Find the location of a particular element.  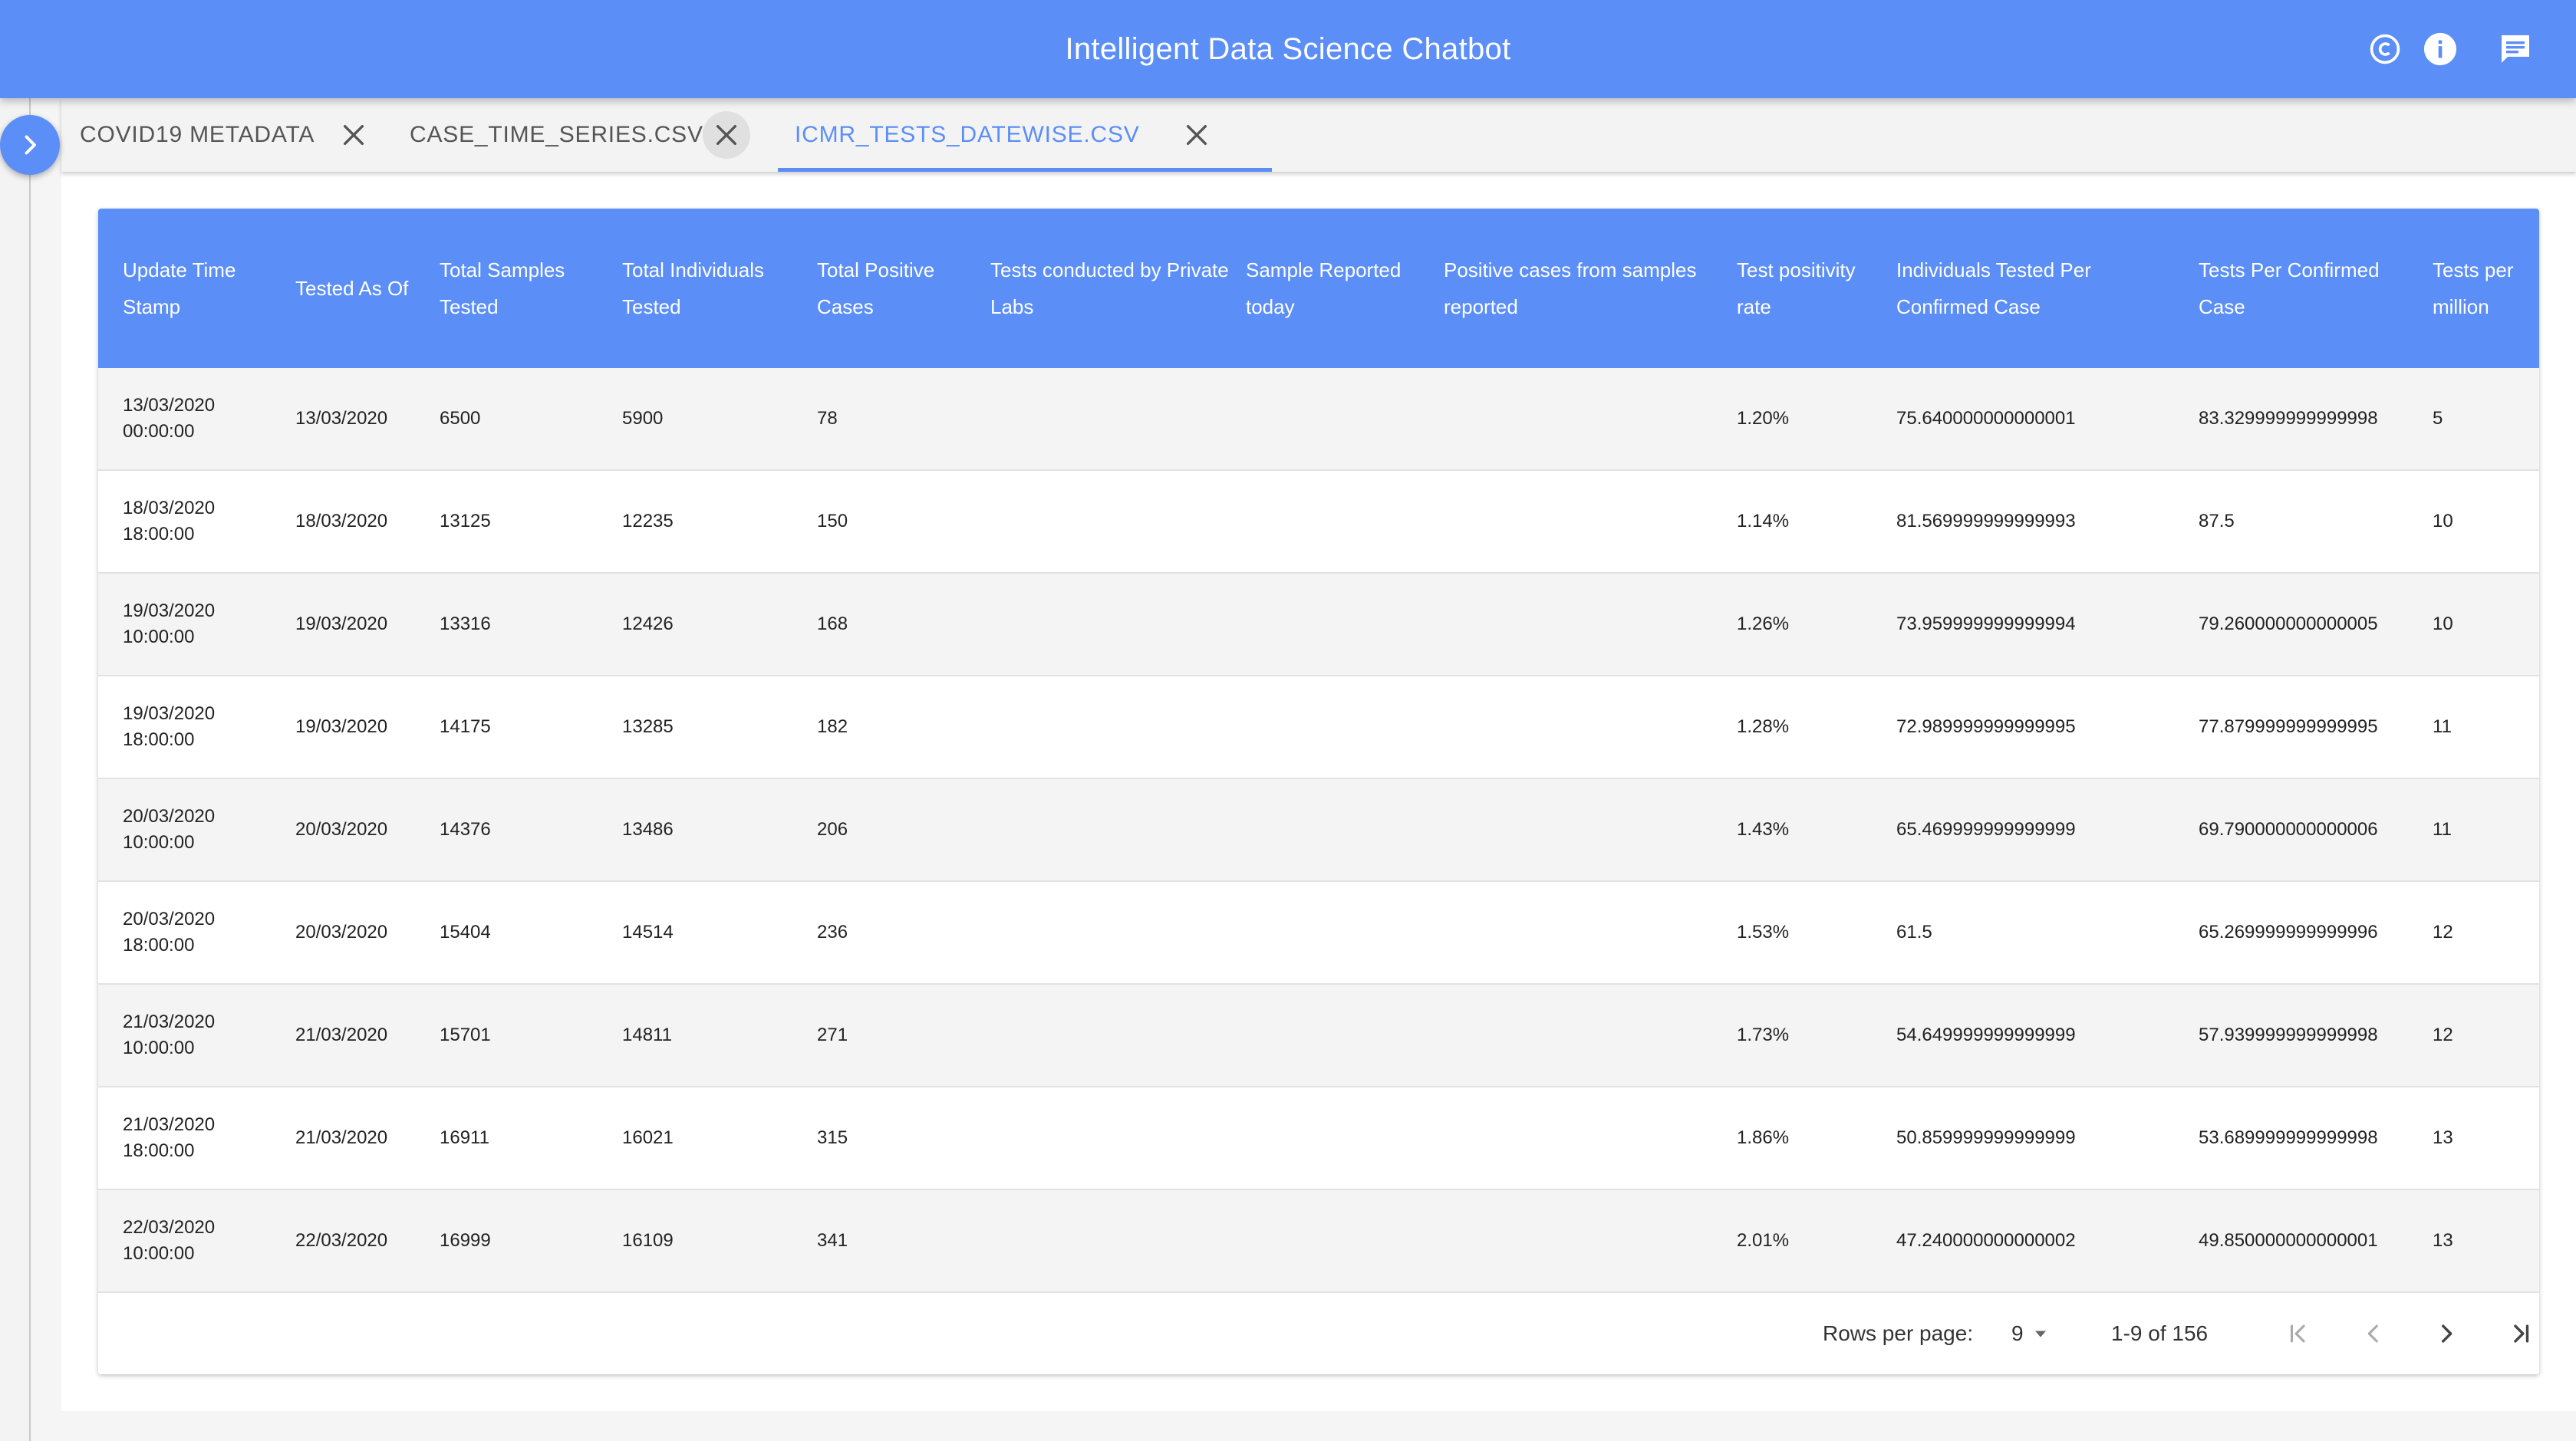

table-cell: 47.240000000000002 is located at coordinates (1986, 1240).